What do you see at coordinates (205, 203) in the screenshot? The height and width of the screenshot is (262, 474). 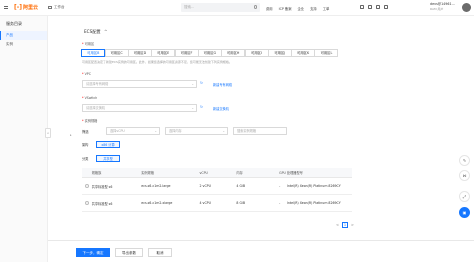 I see `cell-vcpu: 4 vCPU` at bounding box center [205, 203].